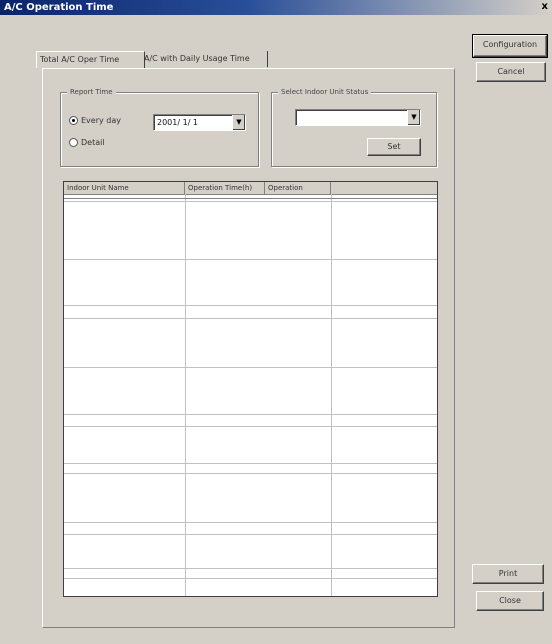  Describe the element at coordinates (358, 117) in the screenshot. I see `unit-status-combo: ▼` at that location.